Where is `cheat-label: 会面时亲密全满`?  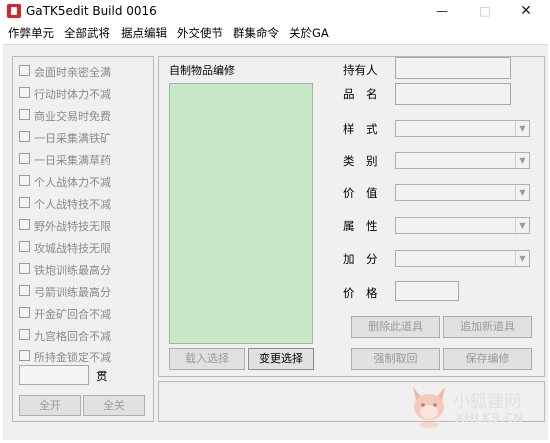 cheat-label: 会面时亲密全满 is located at coordinates (72, 72).